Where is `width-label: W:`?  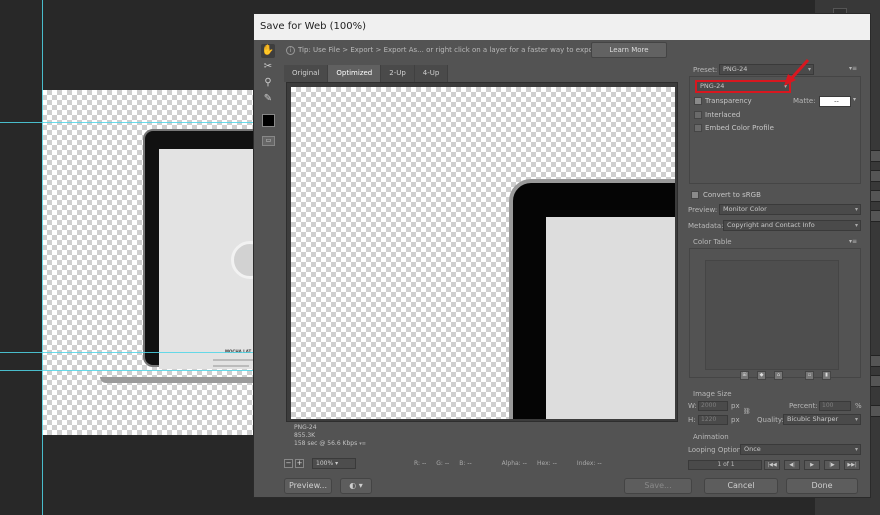
width-label: W: is located at coordinates (692, 406).